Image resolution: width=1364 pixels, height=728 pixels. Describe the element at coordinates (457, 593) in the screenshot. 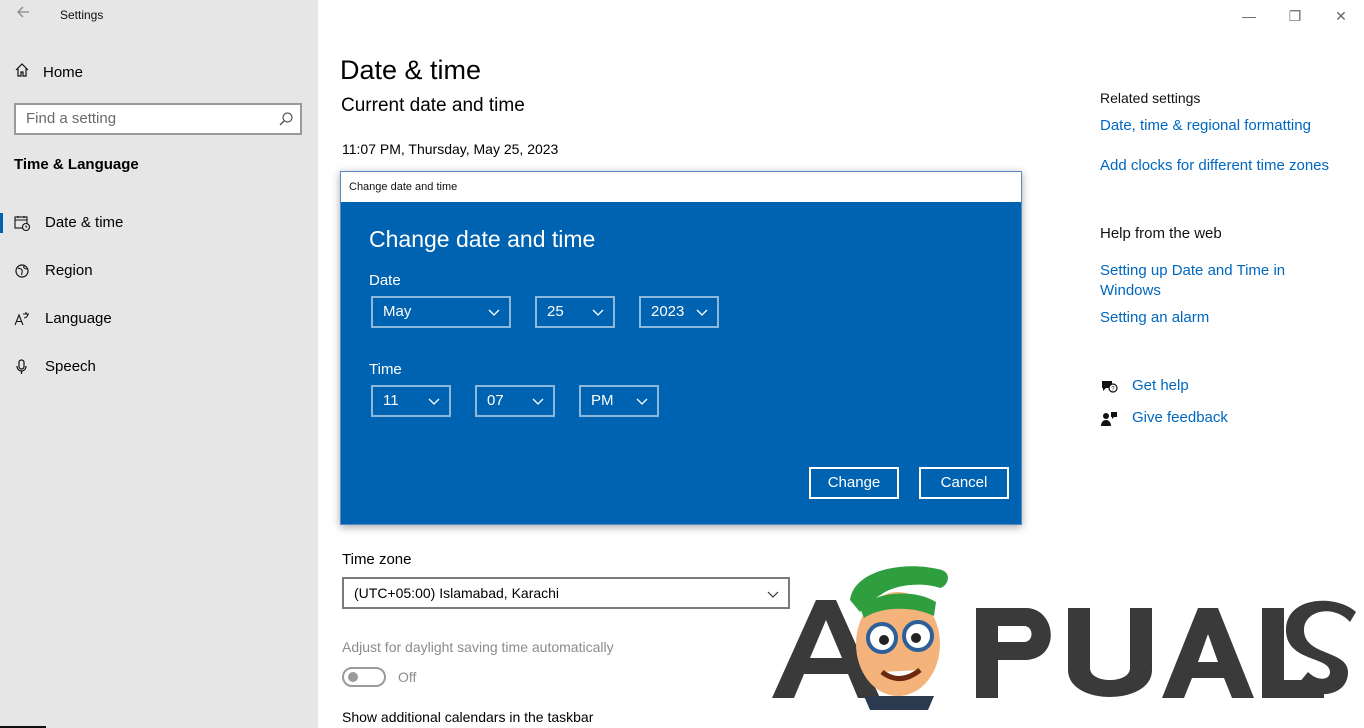

I see `timezone-value: (UTC+05:00) Islamabad, Karachi` at that location.